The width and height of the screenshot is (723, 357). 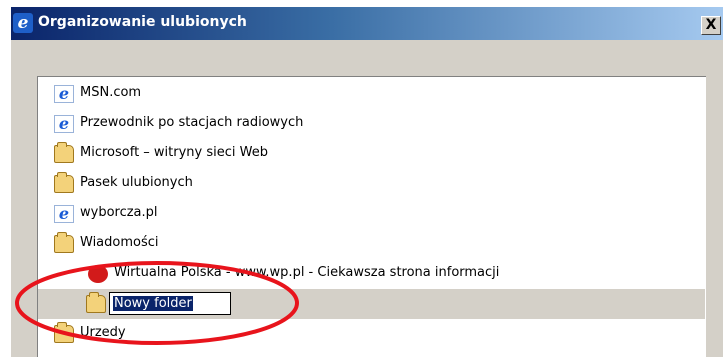 I want to click on list-item-radio-guide: e Przewodnik po stacjach radiowych, so click(x=371, y=124).